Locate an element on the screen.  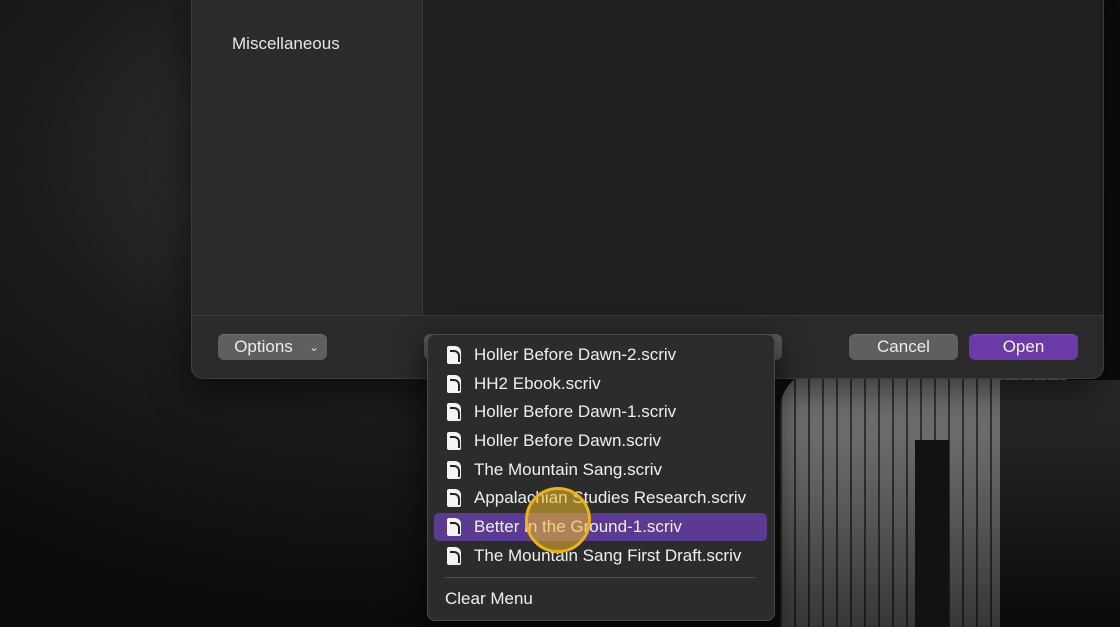
menu-item-selected: Better in the Ground-1.scriv is located at coordinates (600, 527).